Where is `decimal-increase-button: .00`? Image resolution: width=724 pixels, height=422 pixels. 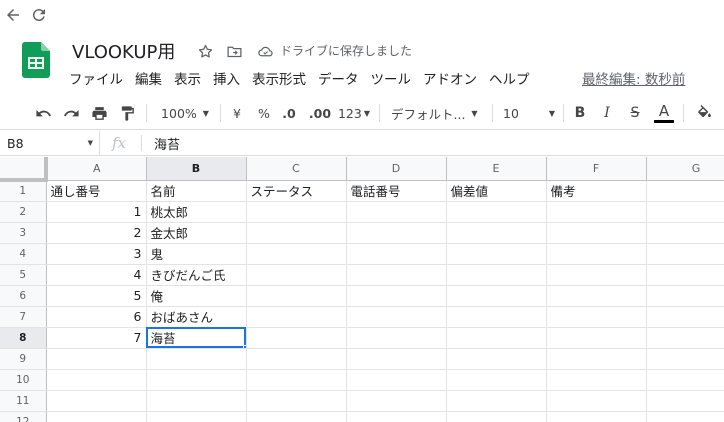
decimal-increase-button: .00 is located at coordinates (320, 113).